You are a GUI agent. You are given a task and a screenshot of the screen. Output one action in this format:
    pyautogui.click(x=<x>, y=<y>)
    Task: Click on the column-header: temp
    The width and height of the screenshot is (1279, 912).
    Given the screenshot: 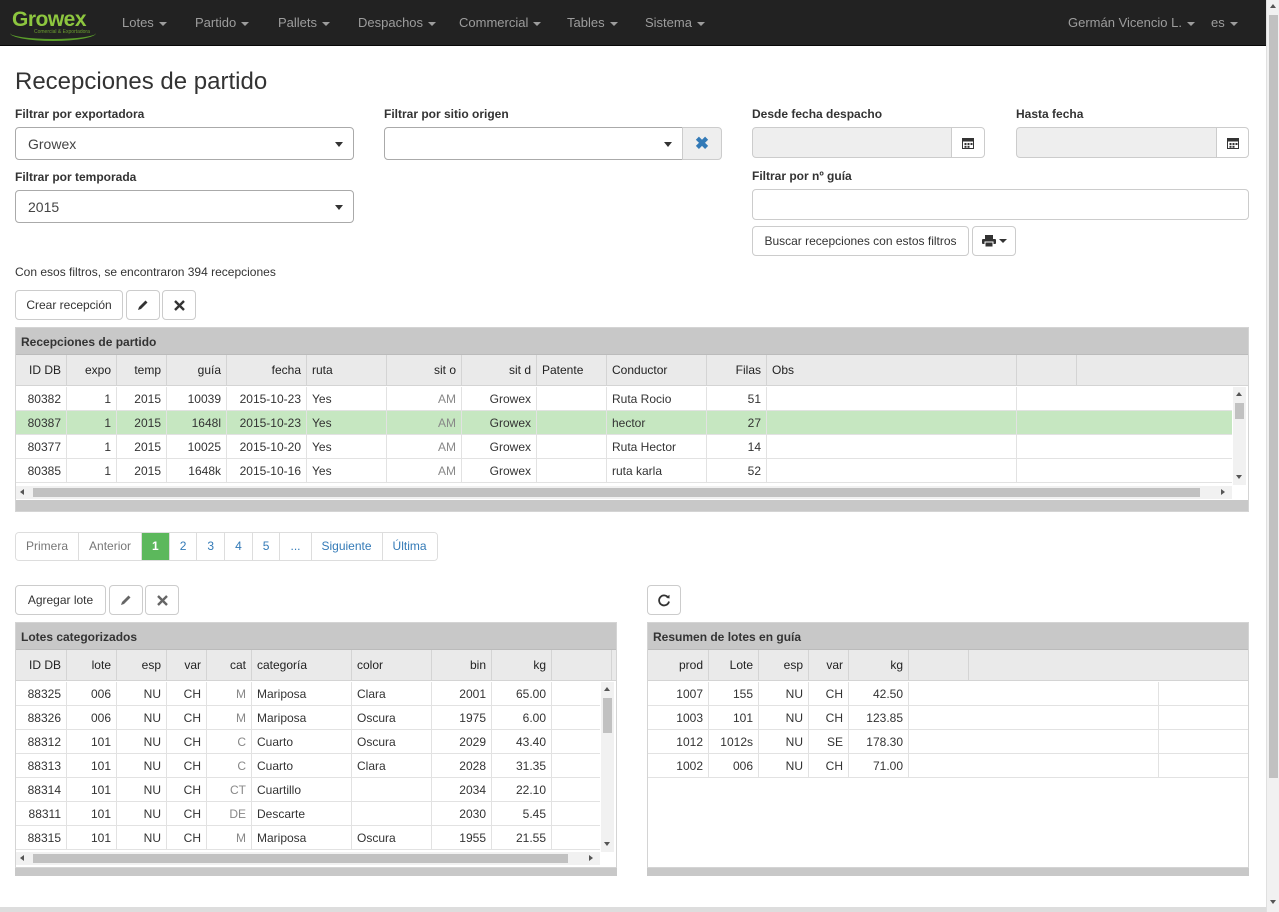 What is the action you would take?
    pyautogui.click(x=142, y=370)
    